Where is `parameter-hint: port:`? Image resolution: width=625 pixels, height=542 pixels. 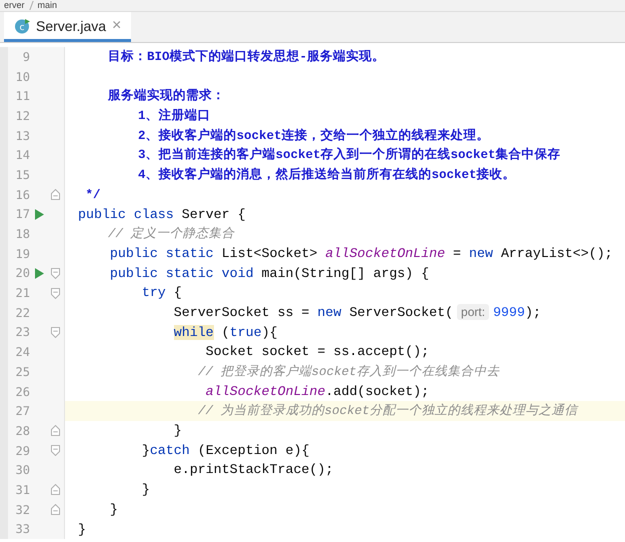 parameter-hint: port: is located at coordinates (473, 312).